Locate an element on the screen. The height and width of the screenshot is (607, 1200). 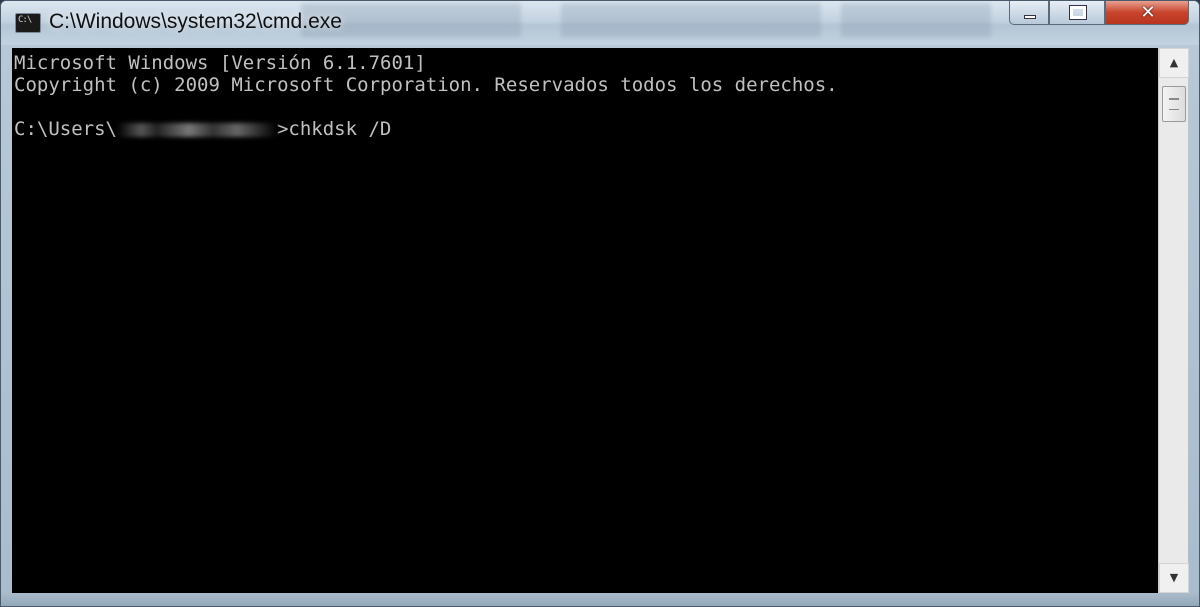
chevron-up-icon: ▲ is located at coordinates (1174, 62).